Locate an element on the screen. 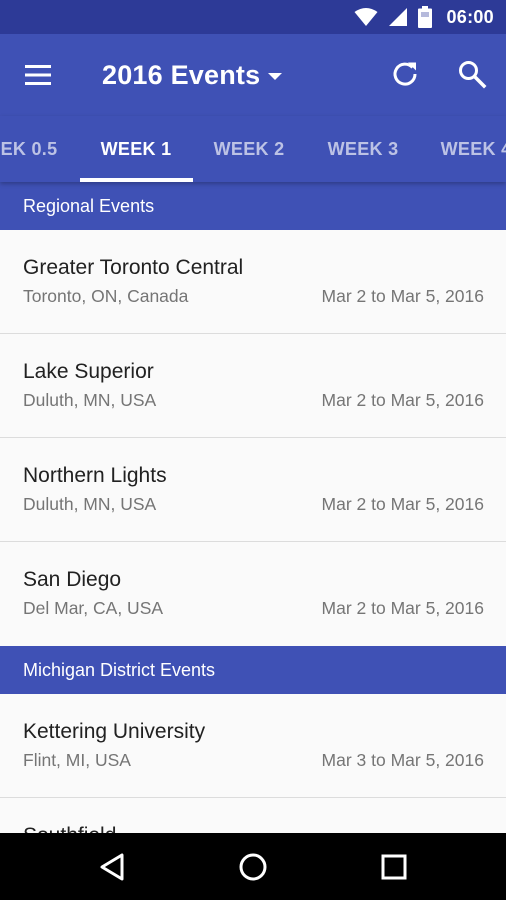 This screenshot has width=506, height=900. event-name: Kettering University is located at coordinates (114, 731).